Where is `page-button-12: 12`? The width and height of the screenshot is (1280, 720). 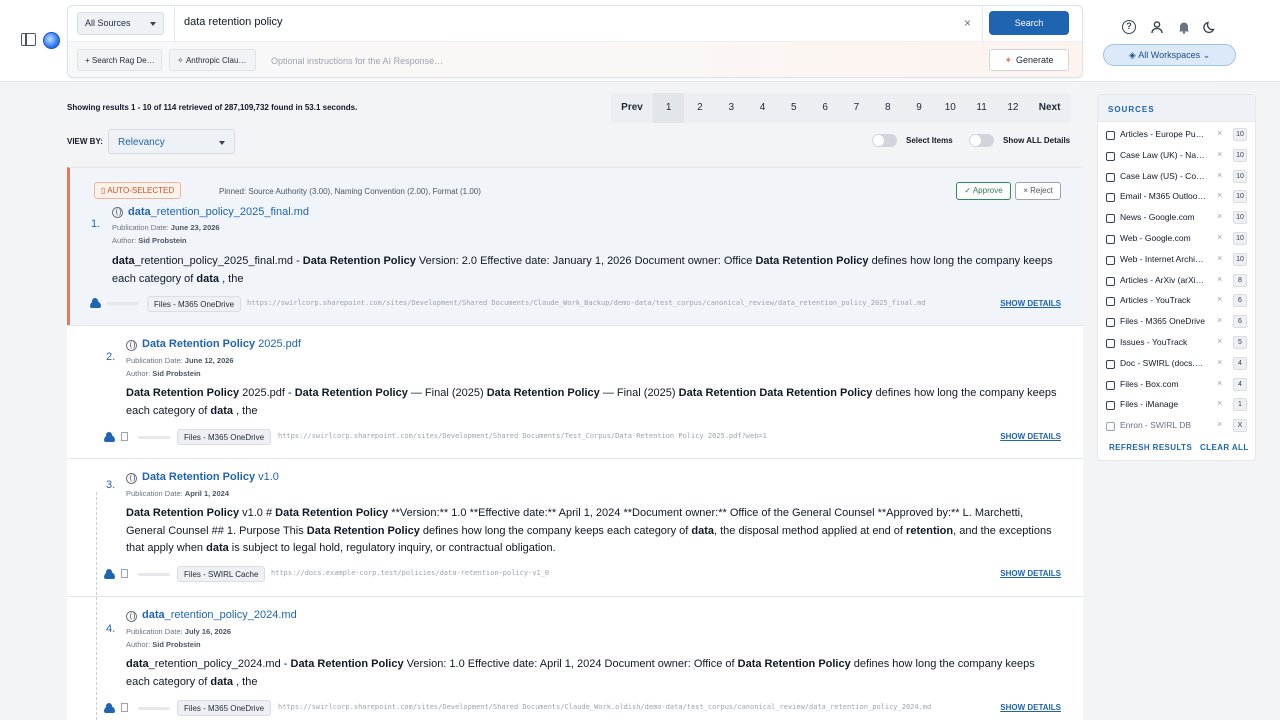
page-button-12: 12 is located at coordinates (1012, 108).